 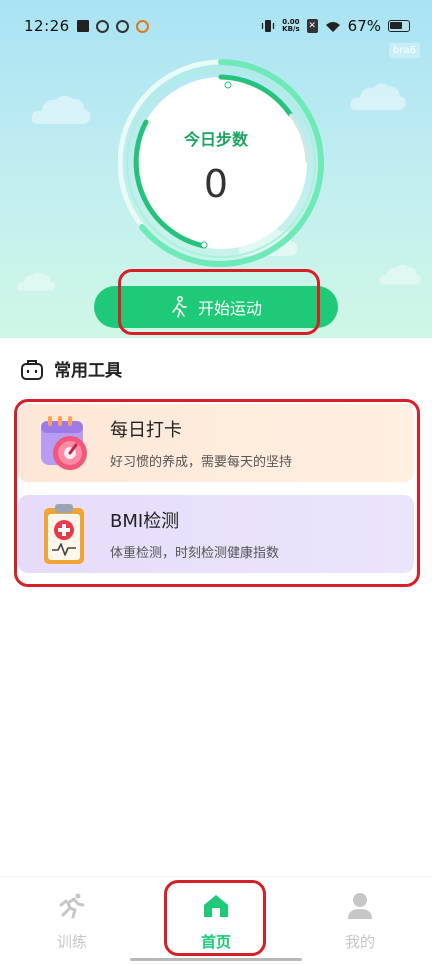 I want to click on tools-title-text: 常用工具, so click(x=88, y=371).